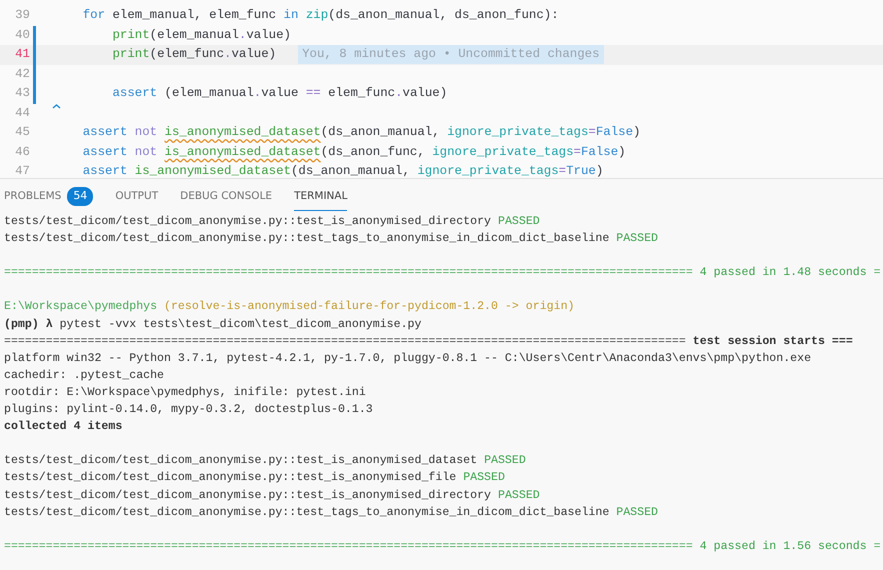 This screenshot has height=570, width=883. I want to click on panel-tab: OUTPUT, so click(136, 196).